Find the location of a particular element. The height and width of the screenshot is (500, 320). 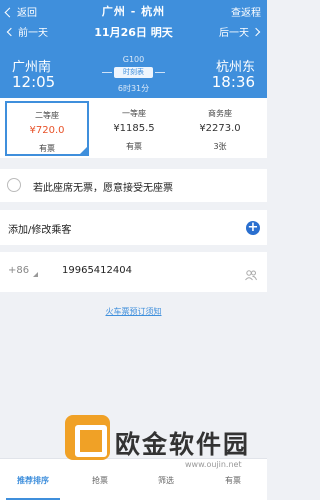

date-bar: 前一天 11月26日 明天 后一天 is located at coordinates (133, 31).